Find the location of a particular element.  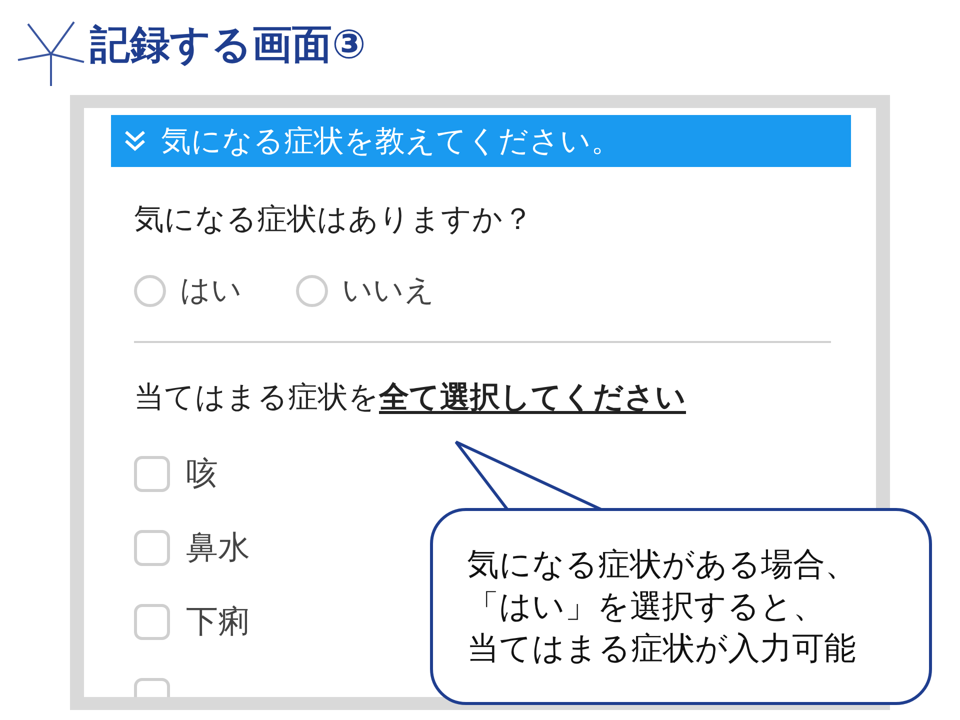

slide-title: 記録する画面③ is located at coordinates (228, 45).